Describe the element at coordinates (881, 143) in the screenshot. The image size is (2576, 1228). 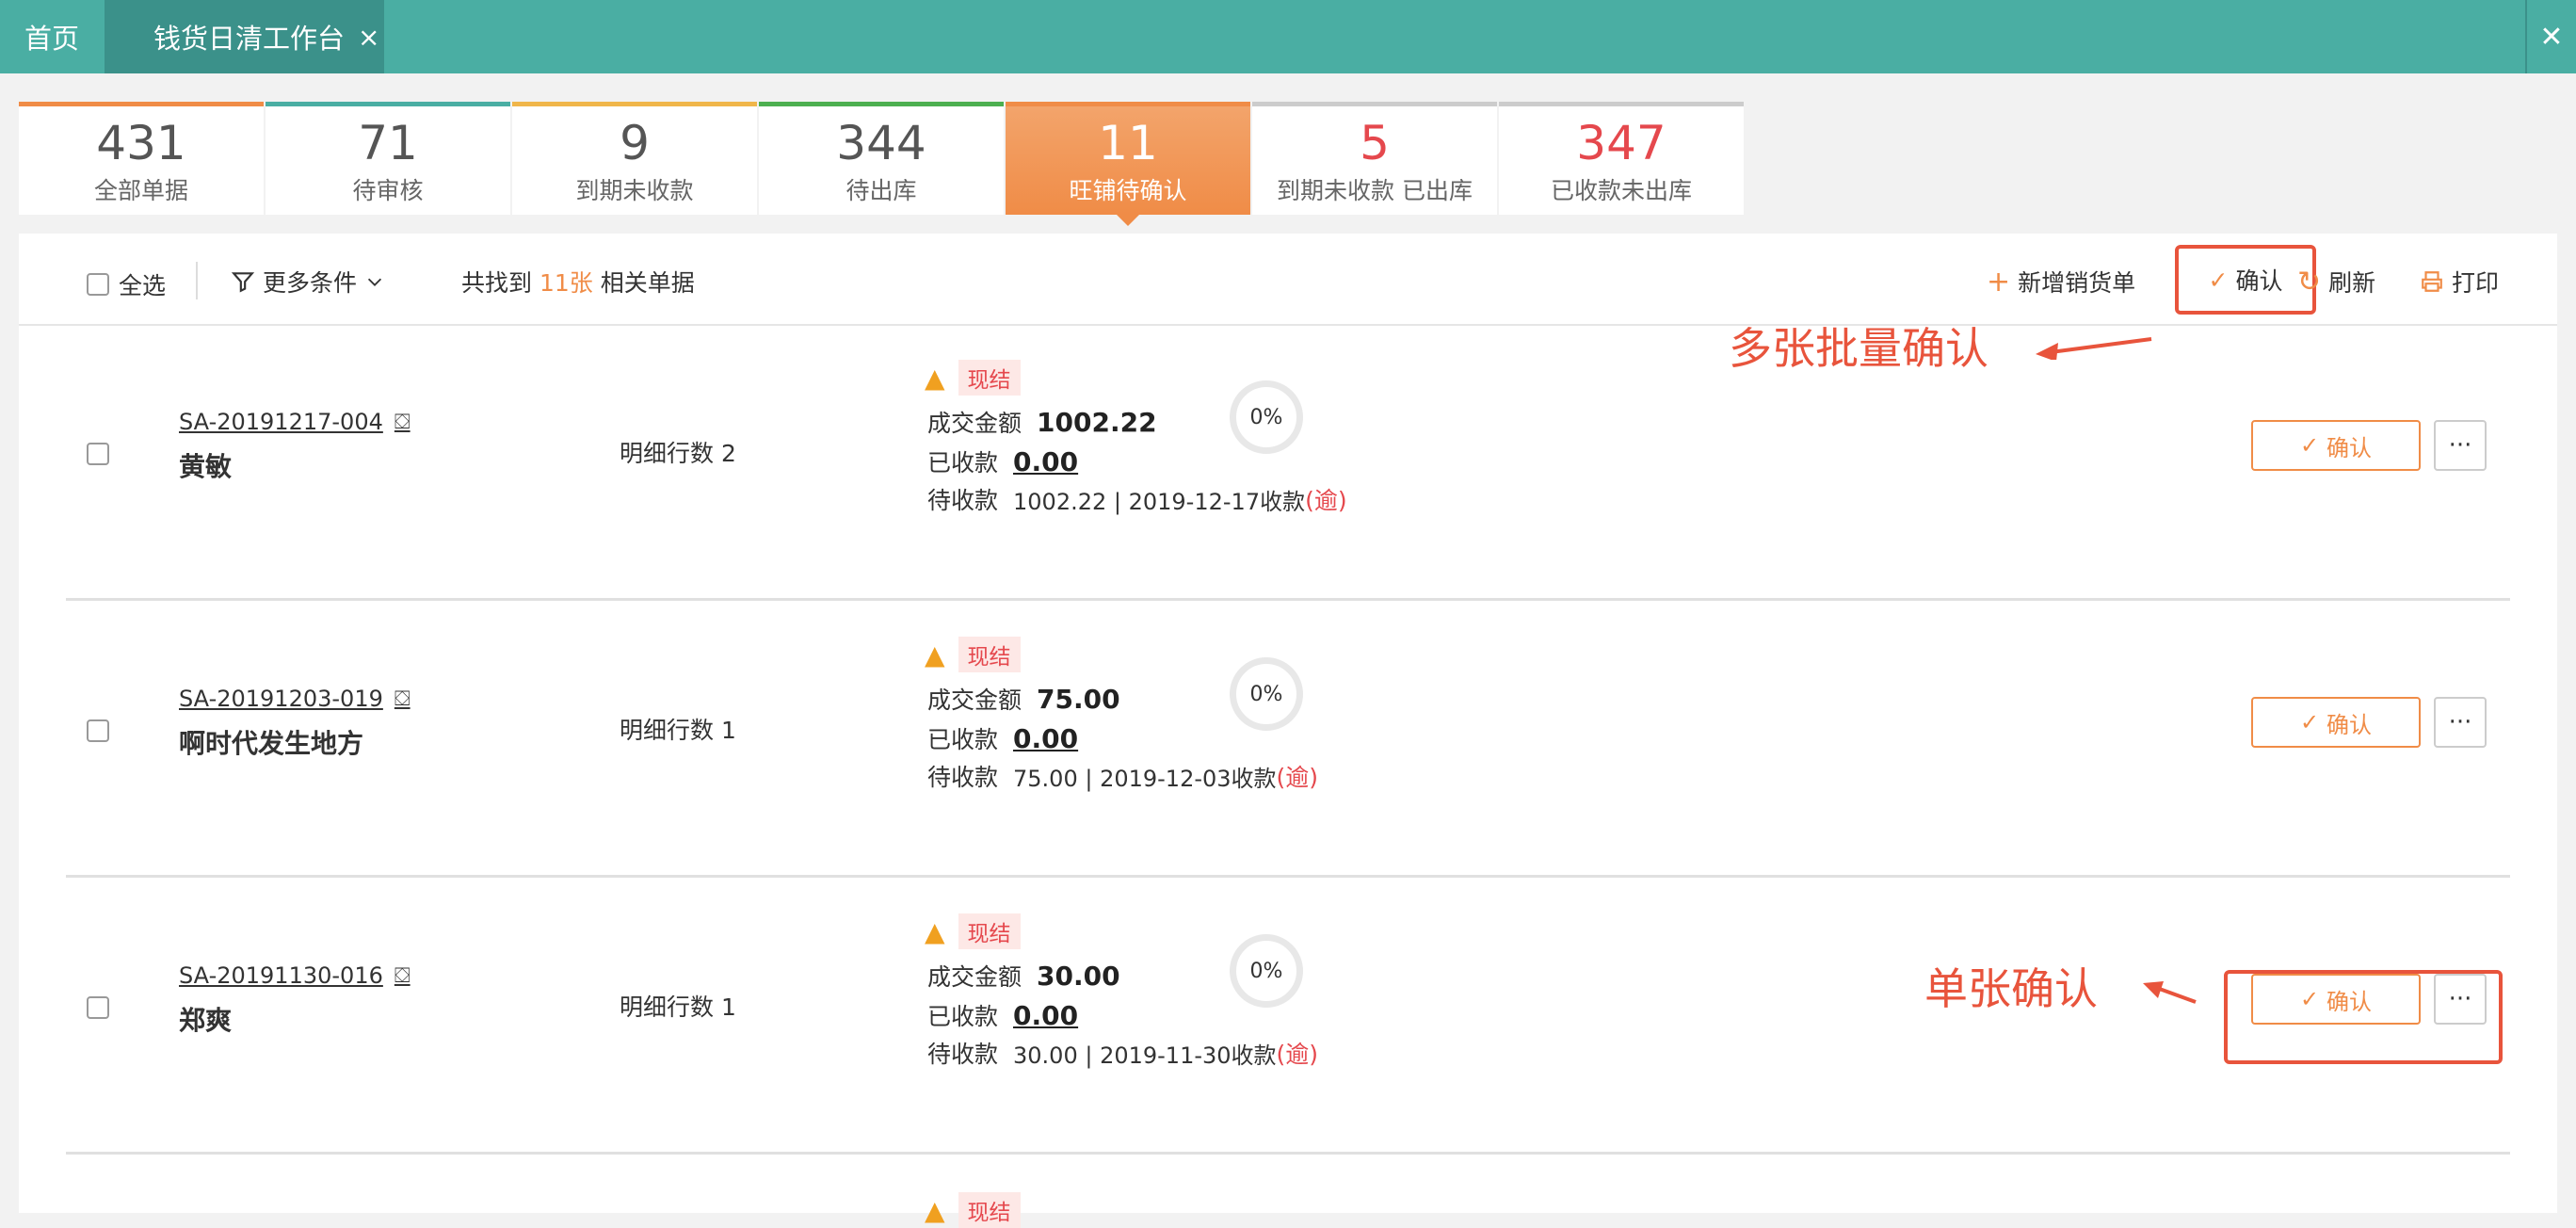
I see `stat-count: 344` at that location.